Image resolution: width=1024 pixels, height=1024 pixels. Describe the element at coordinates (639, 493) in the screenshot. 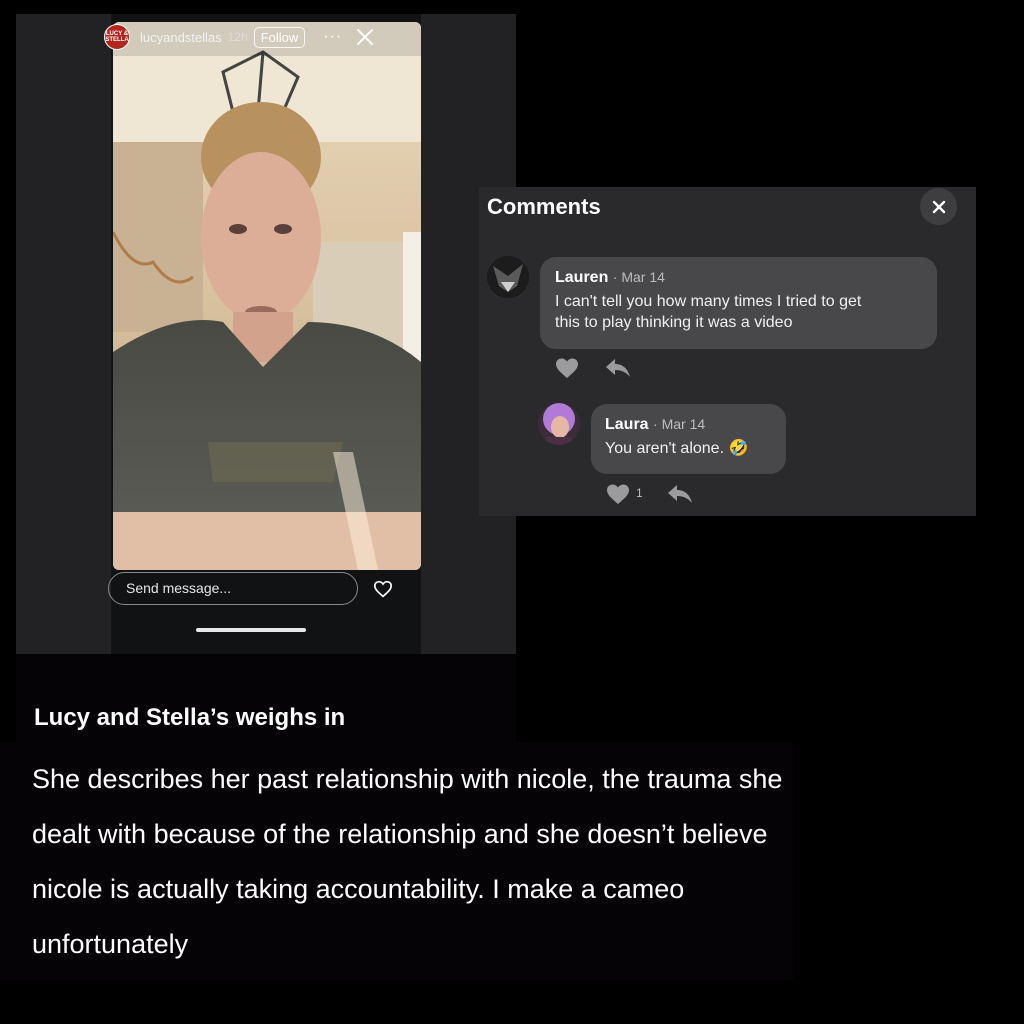

I see `like-count: 1` at that location.